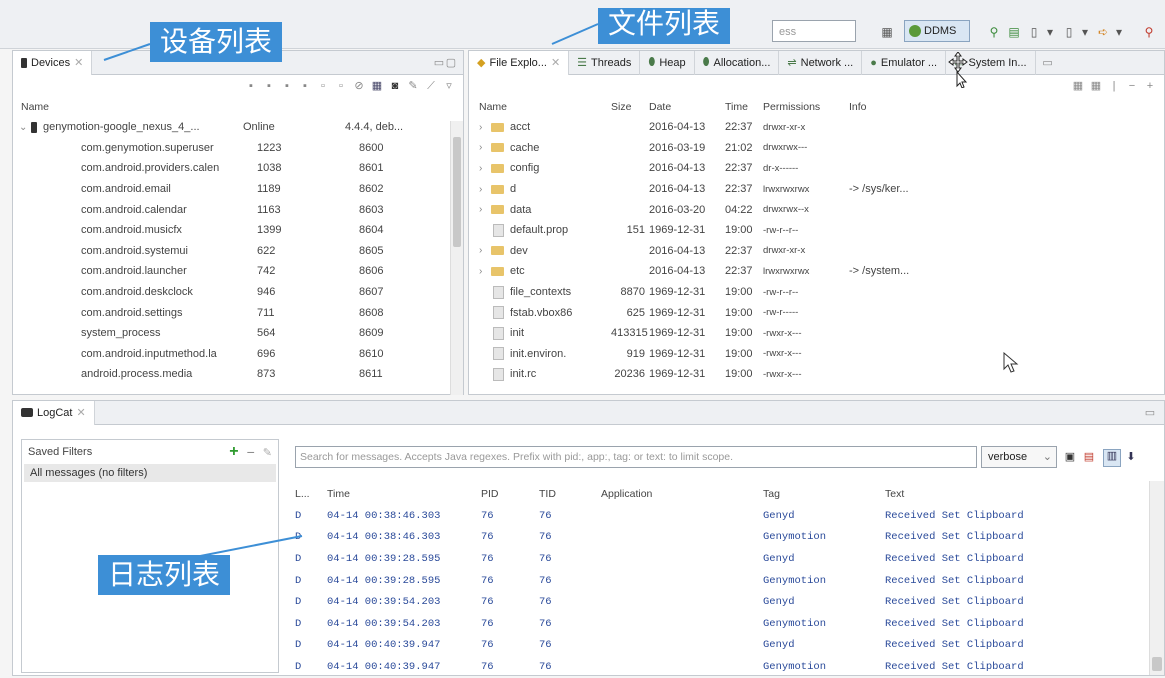  Describe the element at coordinates (216, 42) in the screenshot. I see `callout-devices: 设备列表` at that location.